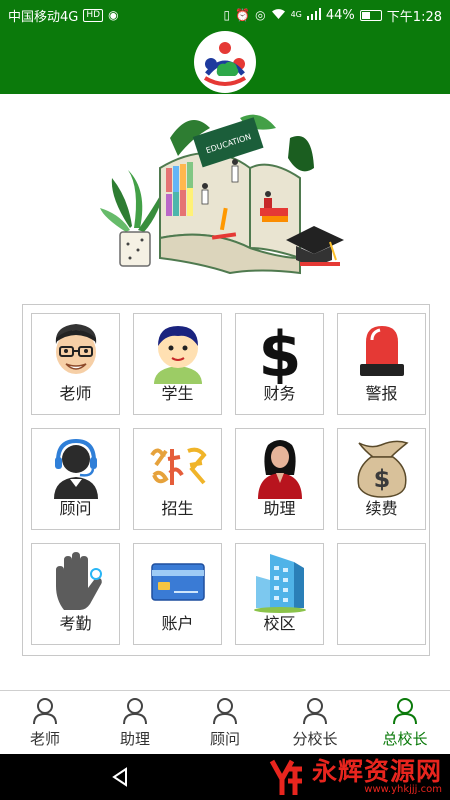 The image size is (450, 800). Describe the element at coordinates (280, 582) in the screenshot. I see `campus-building-icon` at that location.